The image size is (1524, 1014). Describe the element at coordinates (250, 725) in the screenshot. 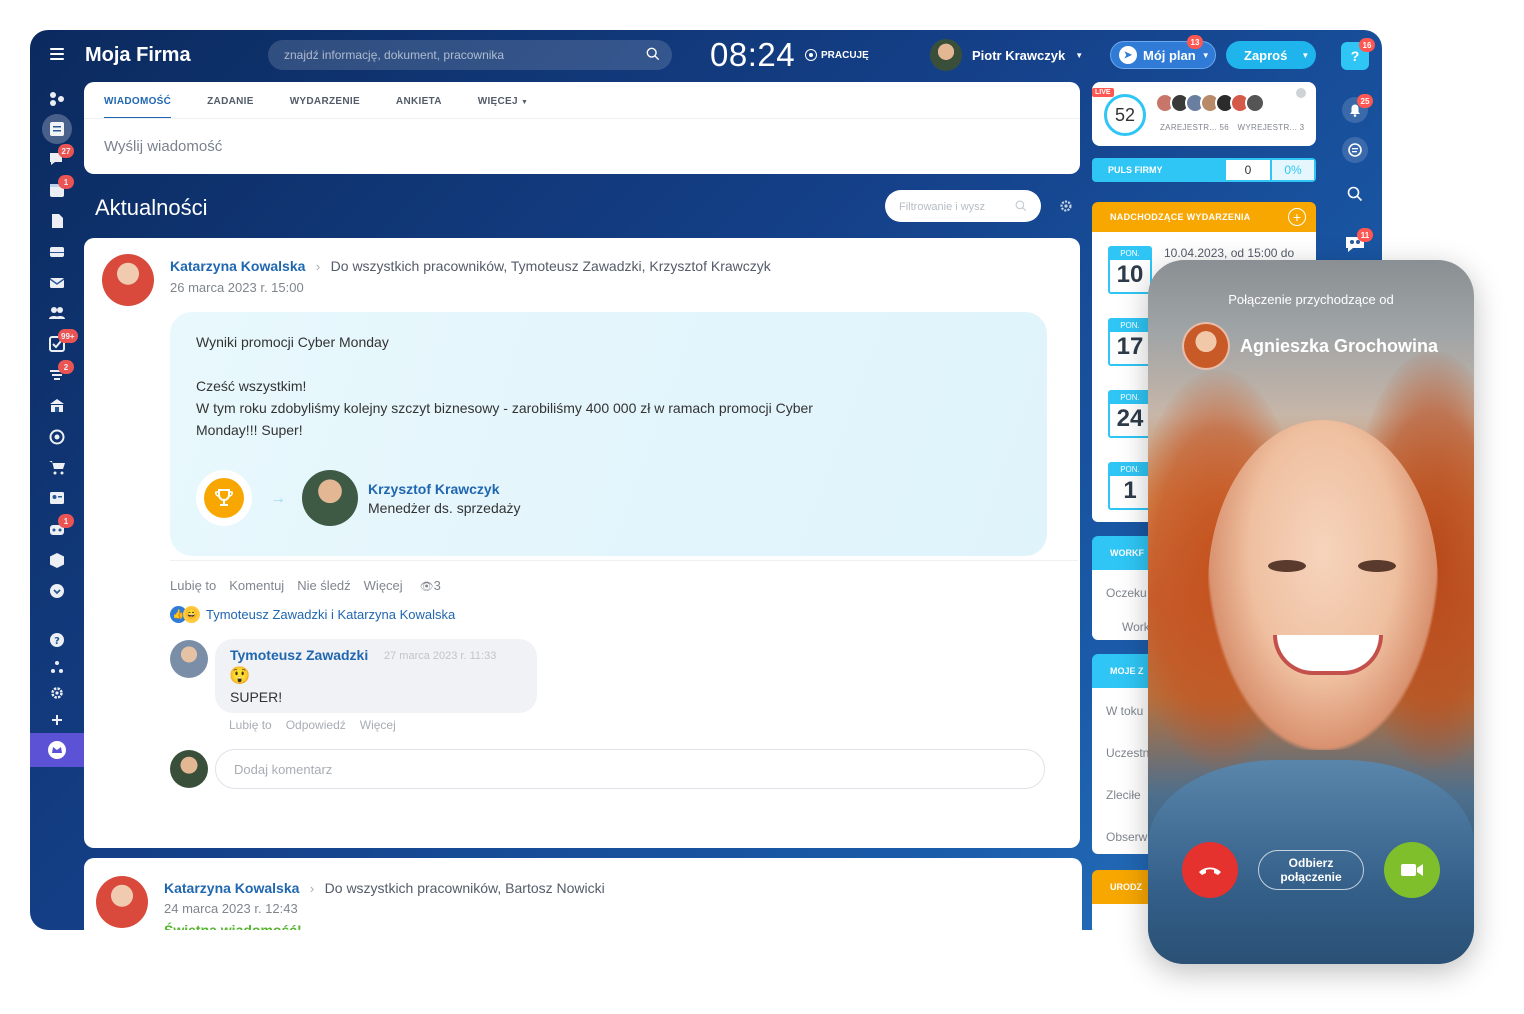

I see `comment-like-button: Lubię to` at that location.